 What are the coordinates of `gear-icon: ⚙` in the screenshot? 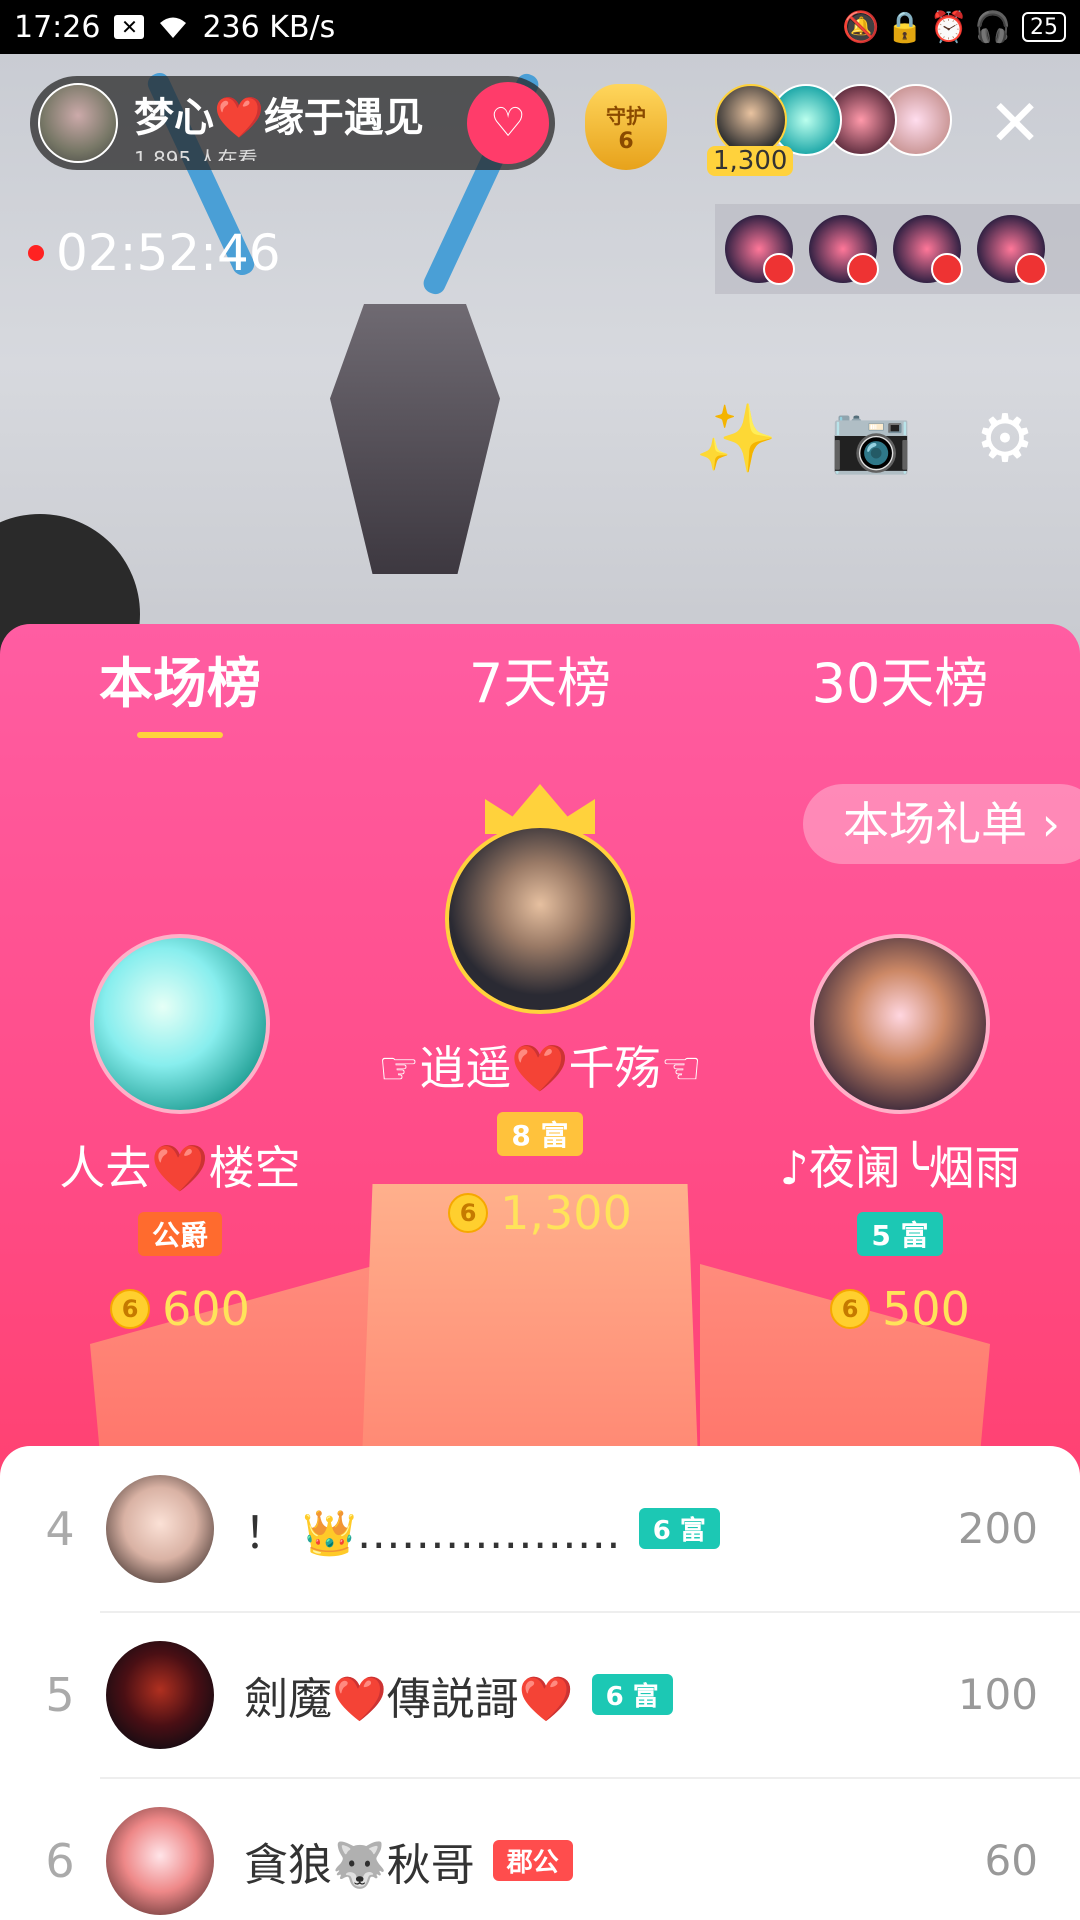 It's located at (1005, 438).